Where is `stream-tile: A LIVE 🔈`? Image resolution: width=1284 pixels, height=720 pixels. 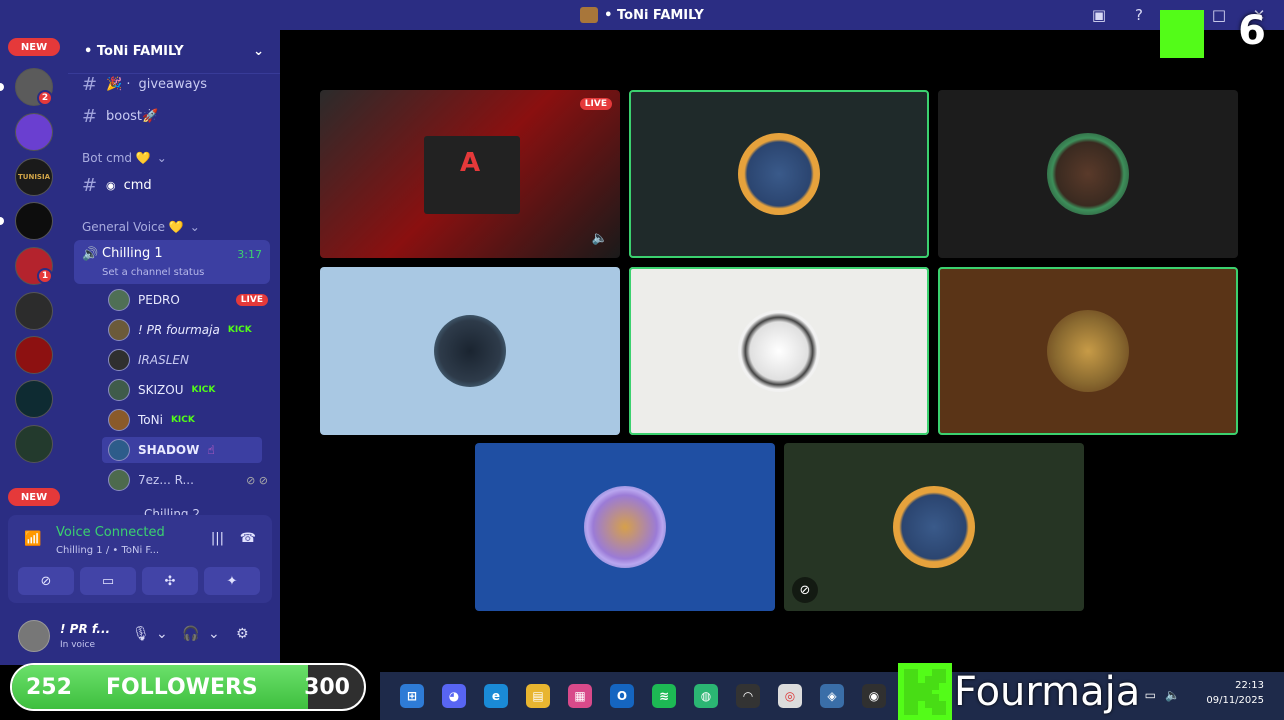
stream-tile: A LIVE 🔈 is located at coordinates (470, 174).